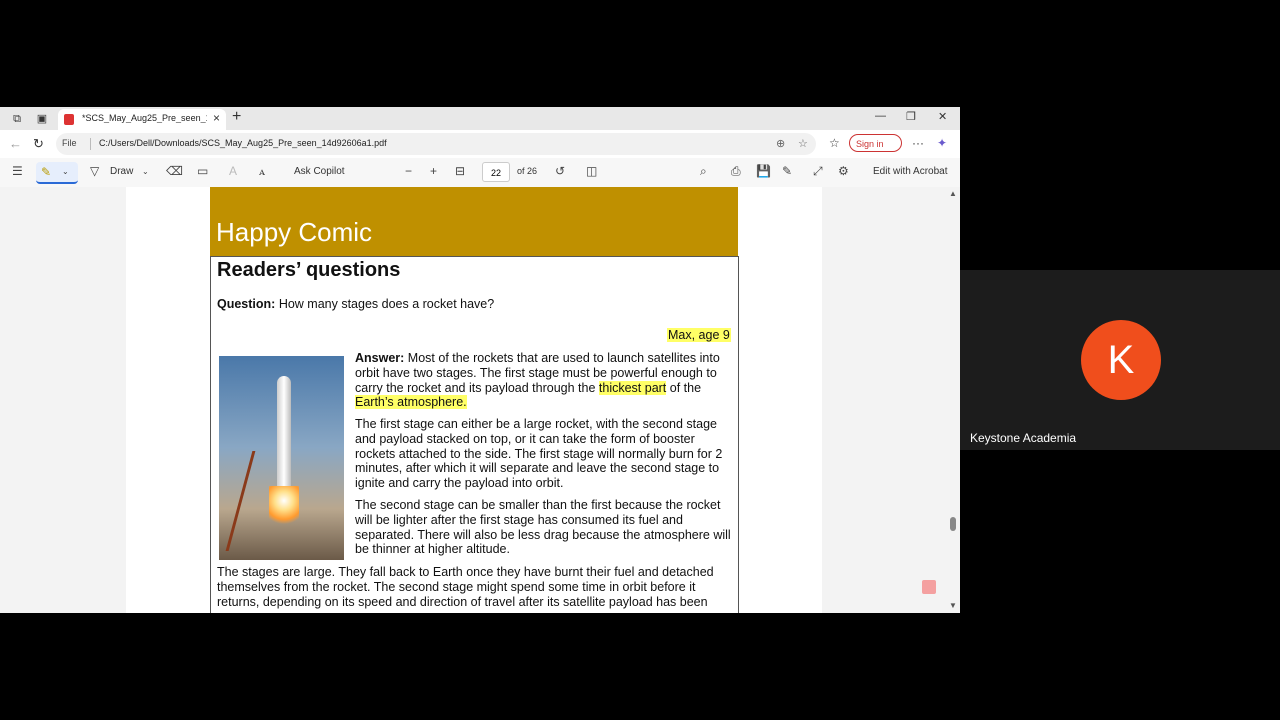  I want to click on video-participant-tile: K Keystone Academia, so click(1120, 360).